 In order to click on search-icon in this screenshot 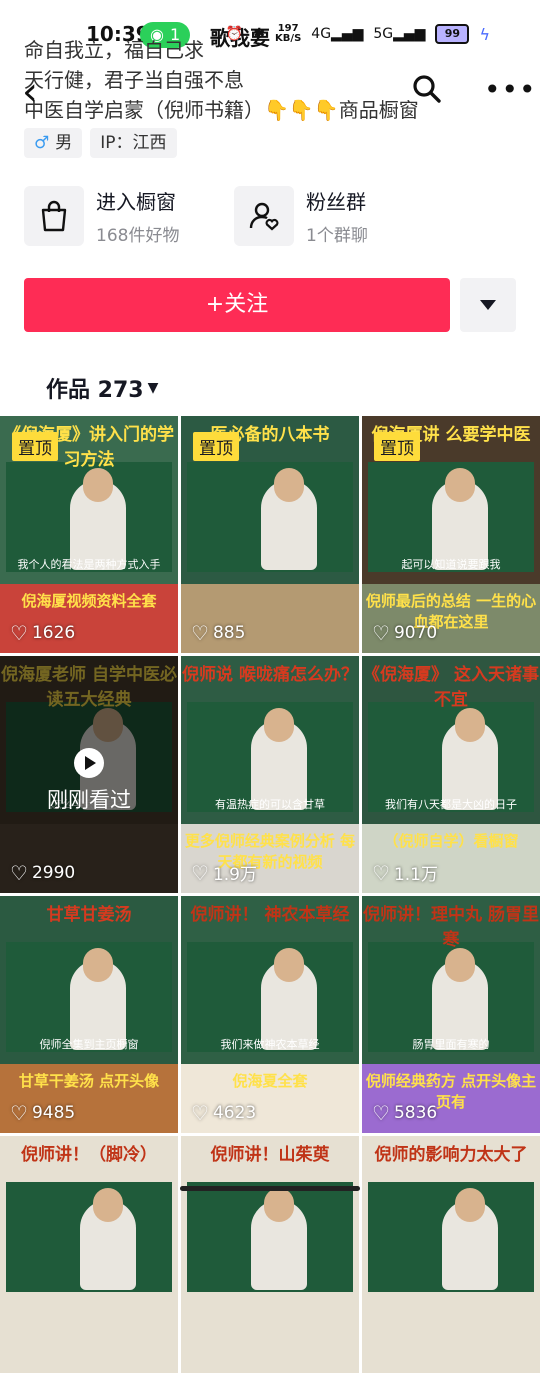, I will do `click(427, 89)`.